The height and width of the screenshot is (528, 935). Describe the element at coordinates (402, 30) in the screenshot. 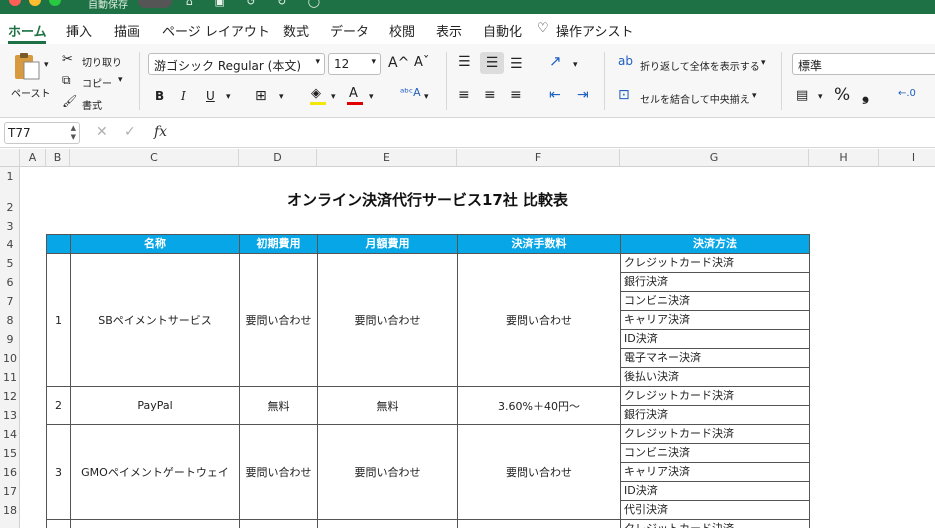

I see `tab-review: 校閲` at that location.